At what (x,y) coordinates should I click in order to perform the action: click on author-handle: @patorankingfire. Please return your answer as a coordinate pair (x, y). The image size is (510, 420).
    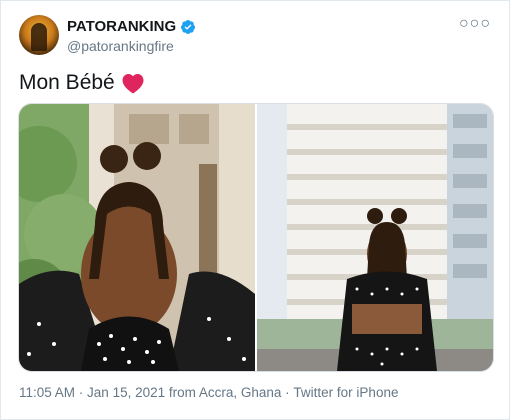
    Looking at the image, I should click on (120, 46).